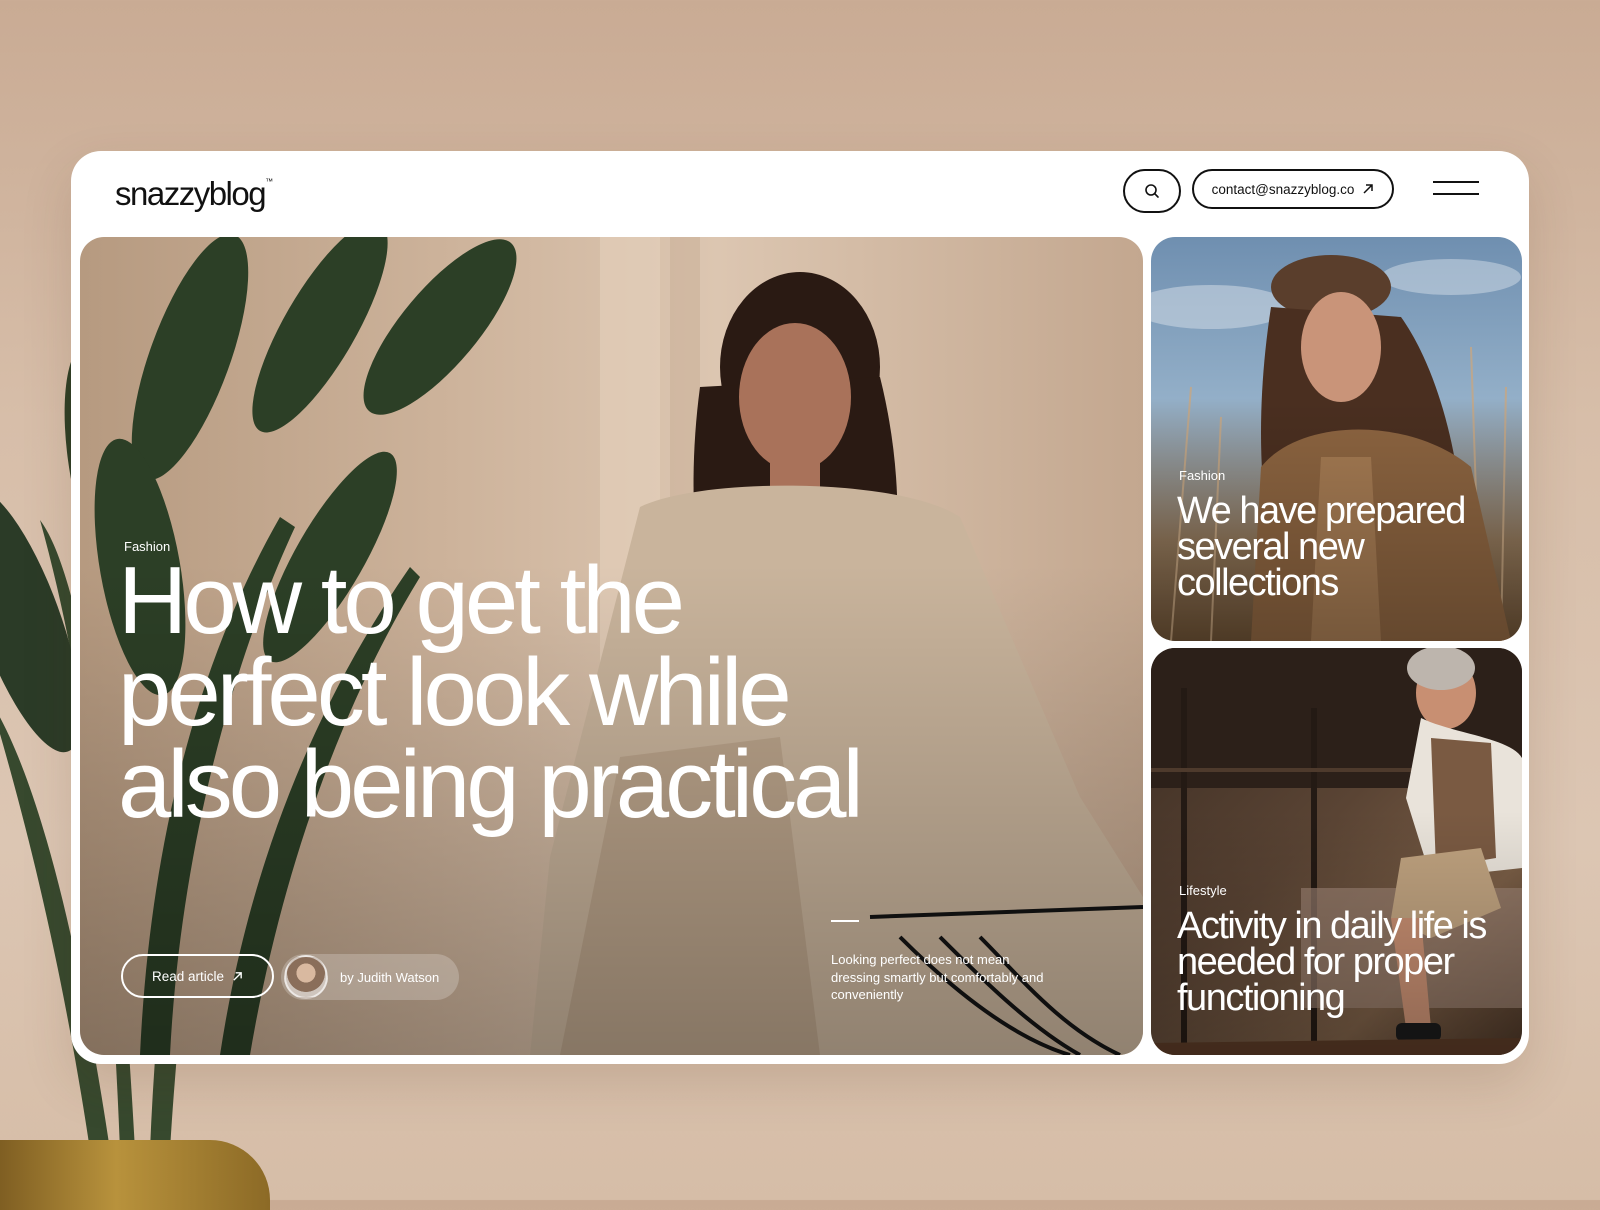 The height and width of the screenshot is (1210, 1600). I want to click on avatar, so click(306, 977).